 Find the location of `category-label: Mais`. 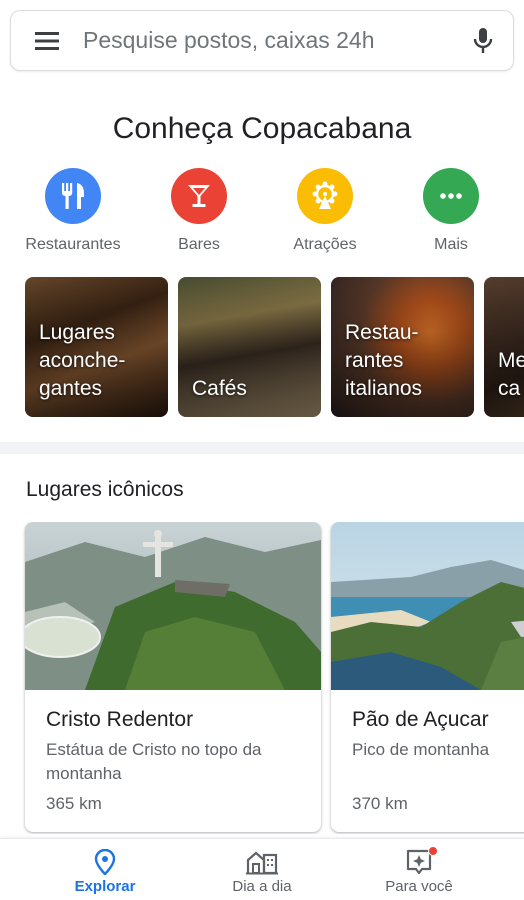

category-label: Mais is located at coordinates (451, 244).